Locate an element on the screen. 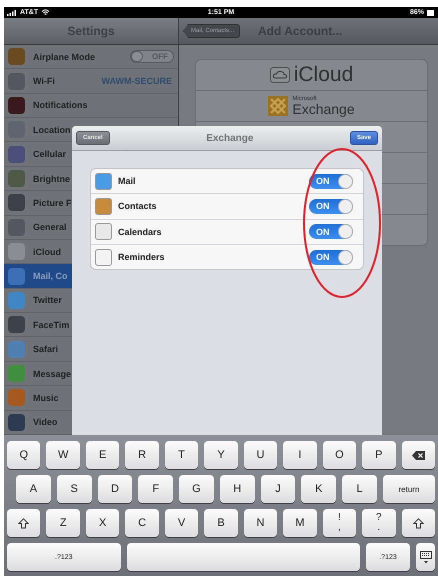  keyboard-key: I is located at coordinates (300, 455).